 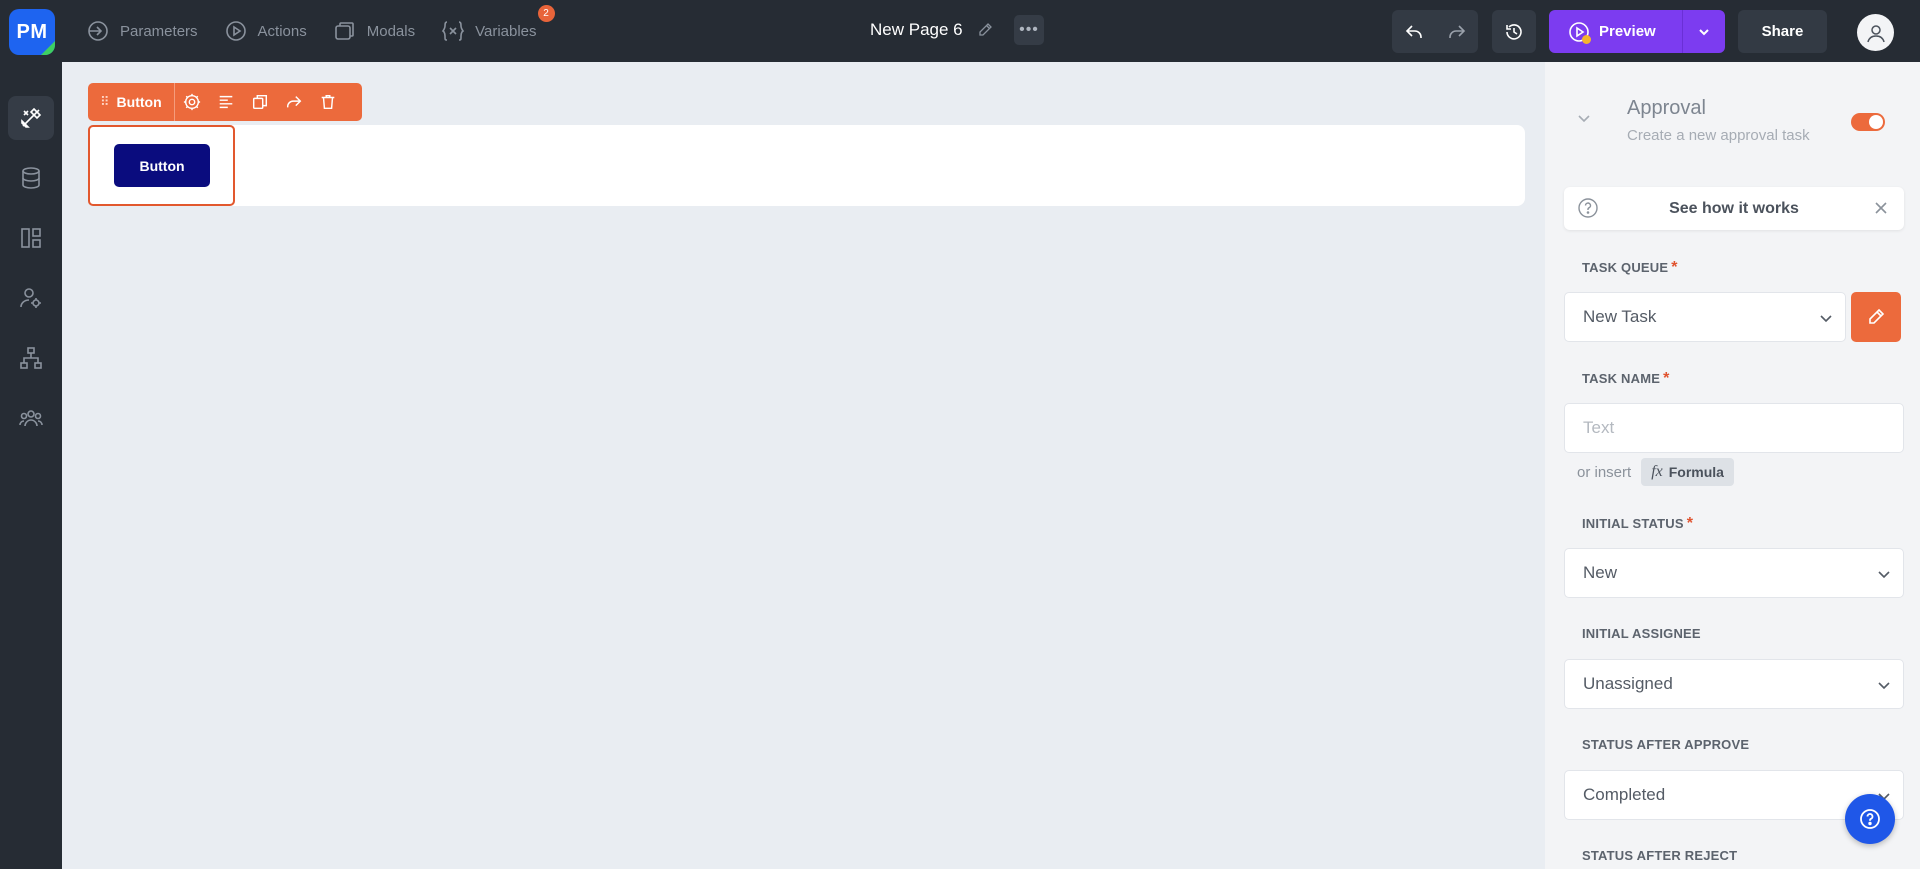 I want to click on move-tool, so click(x=294, y=102).